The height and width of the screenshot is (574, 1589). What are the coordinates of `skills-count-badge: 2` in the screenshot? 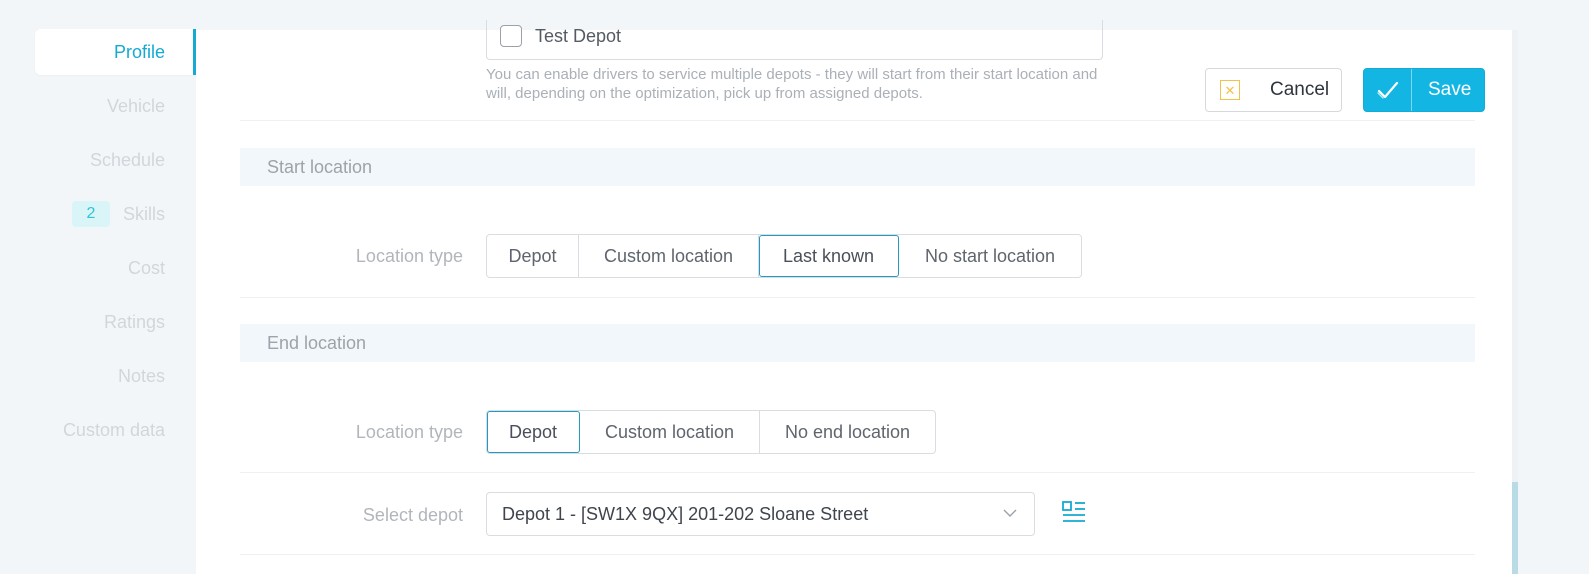 It's located at (90, 214).